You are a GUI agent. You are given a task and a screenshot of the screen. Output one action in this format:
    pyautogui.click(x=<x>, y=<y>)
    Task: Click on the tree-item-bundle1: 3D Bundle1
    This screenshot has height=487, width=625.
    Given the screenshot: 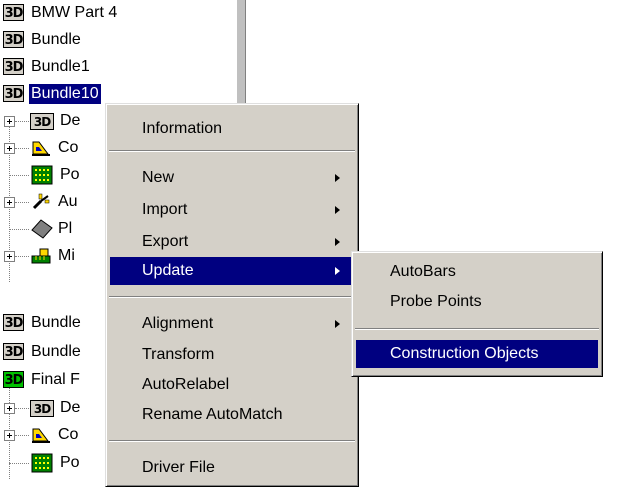 What is the action you would take?
    pyautogui.click(x=118, y=67)
    